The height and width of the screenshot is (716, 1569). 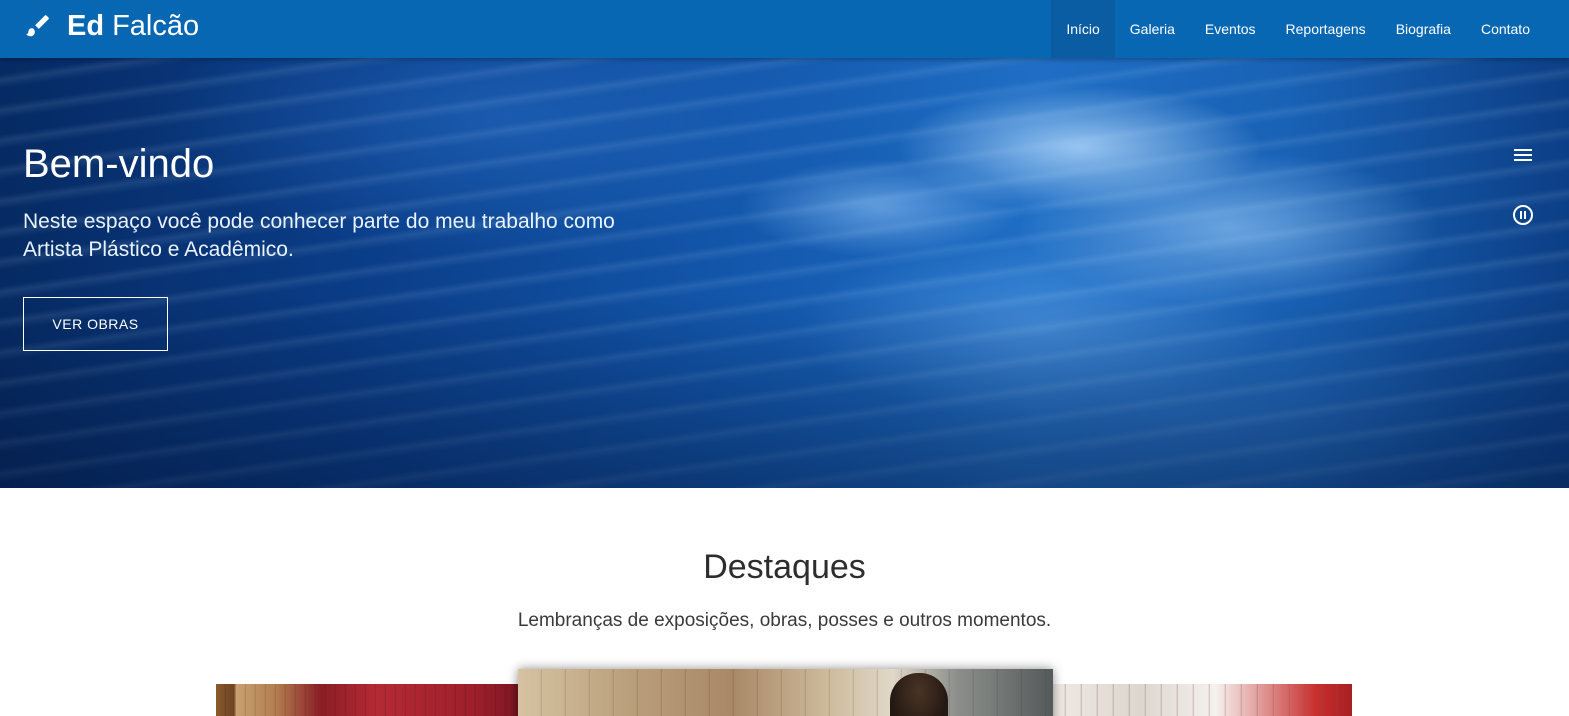 I want to click on brand-link: Ed Falcão, so click(x=111, y=26).